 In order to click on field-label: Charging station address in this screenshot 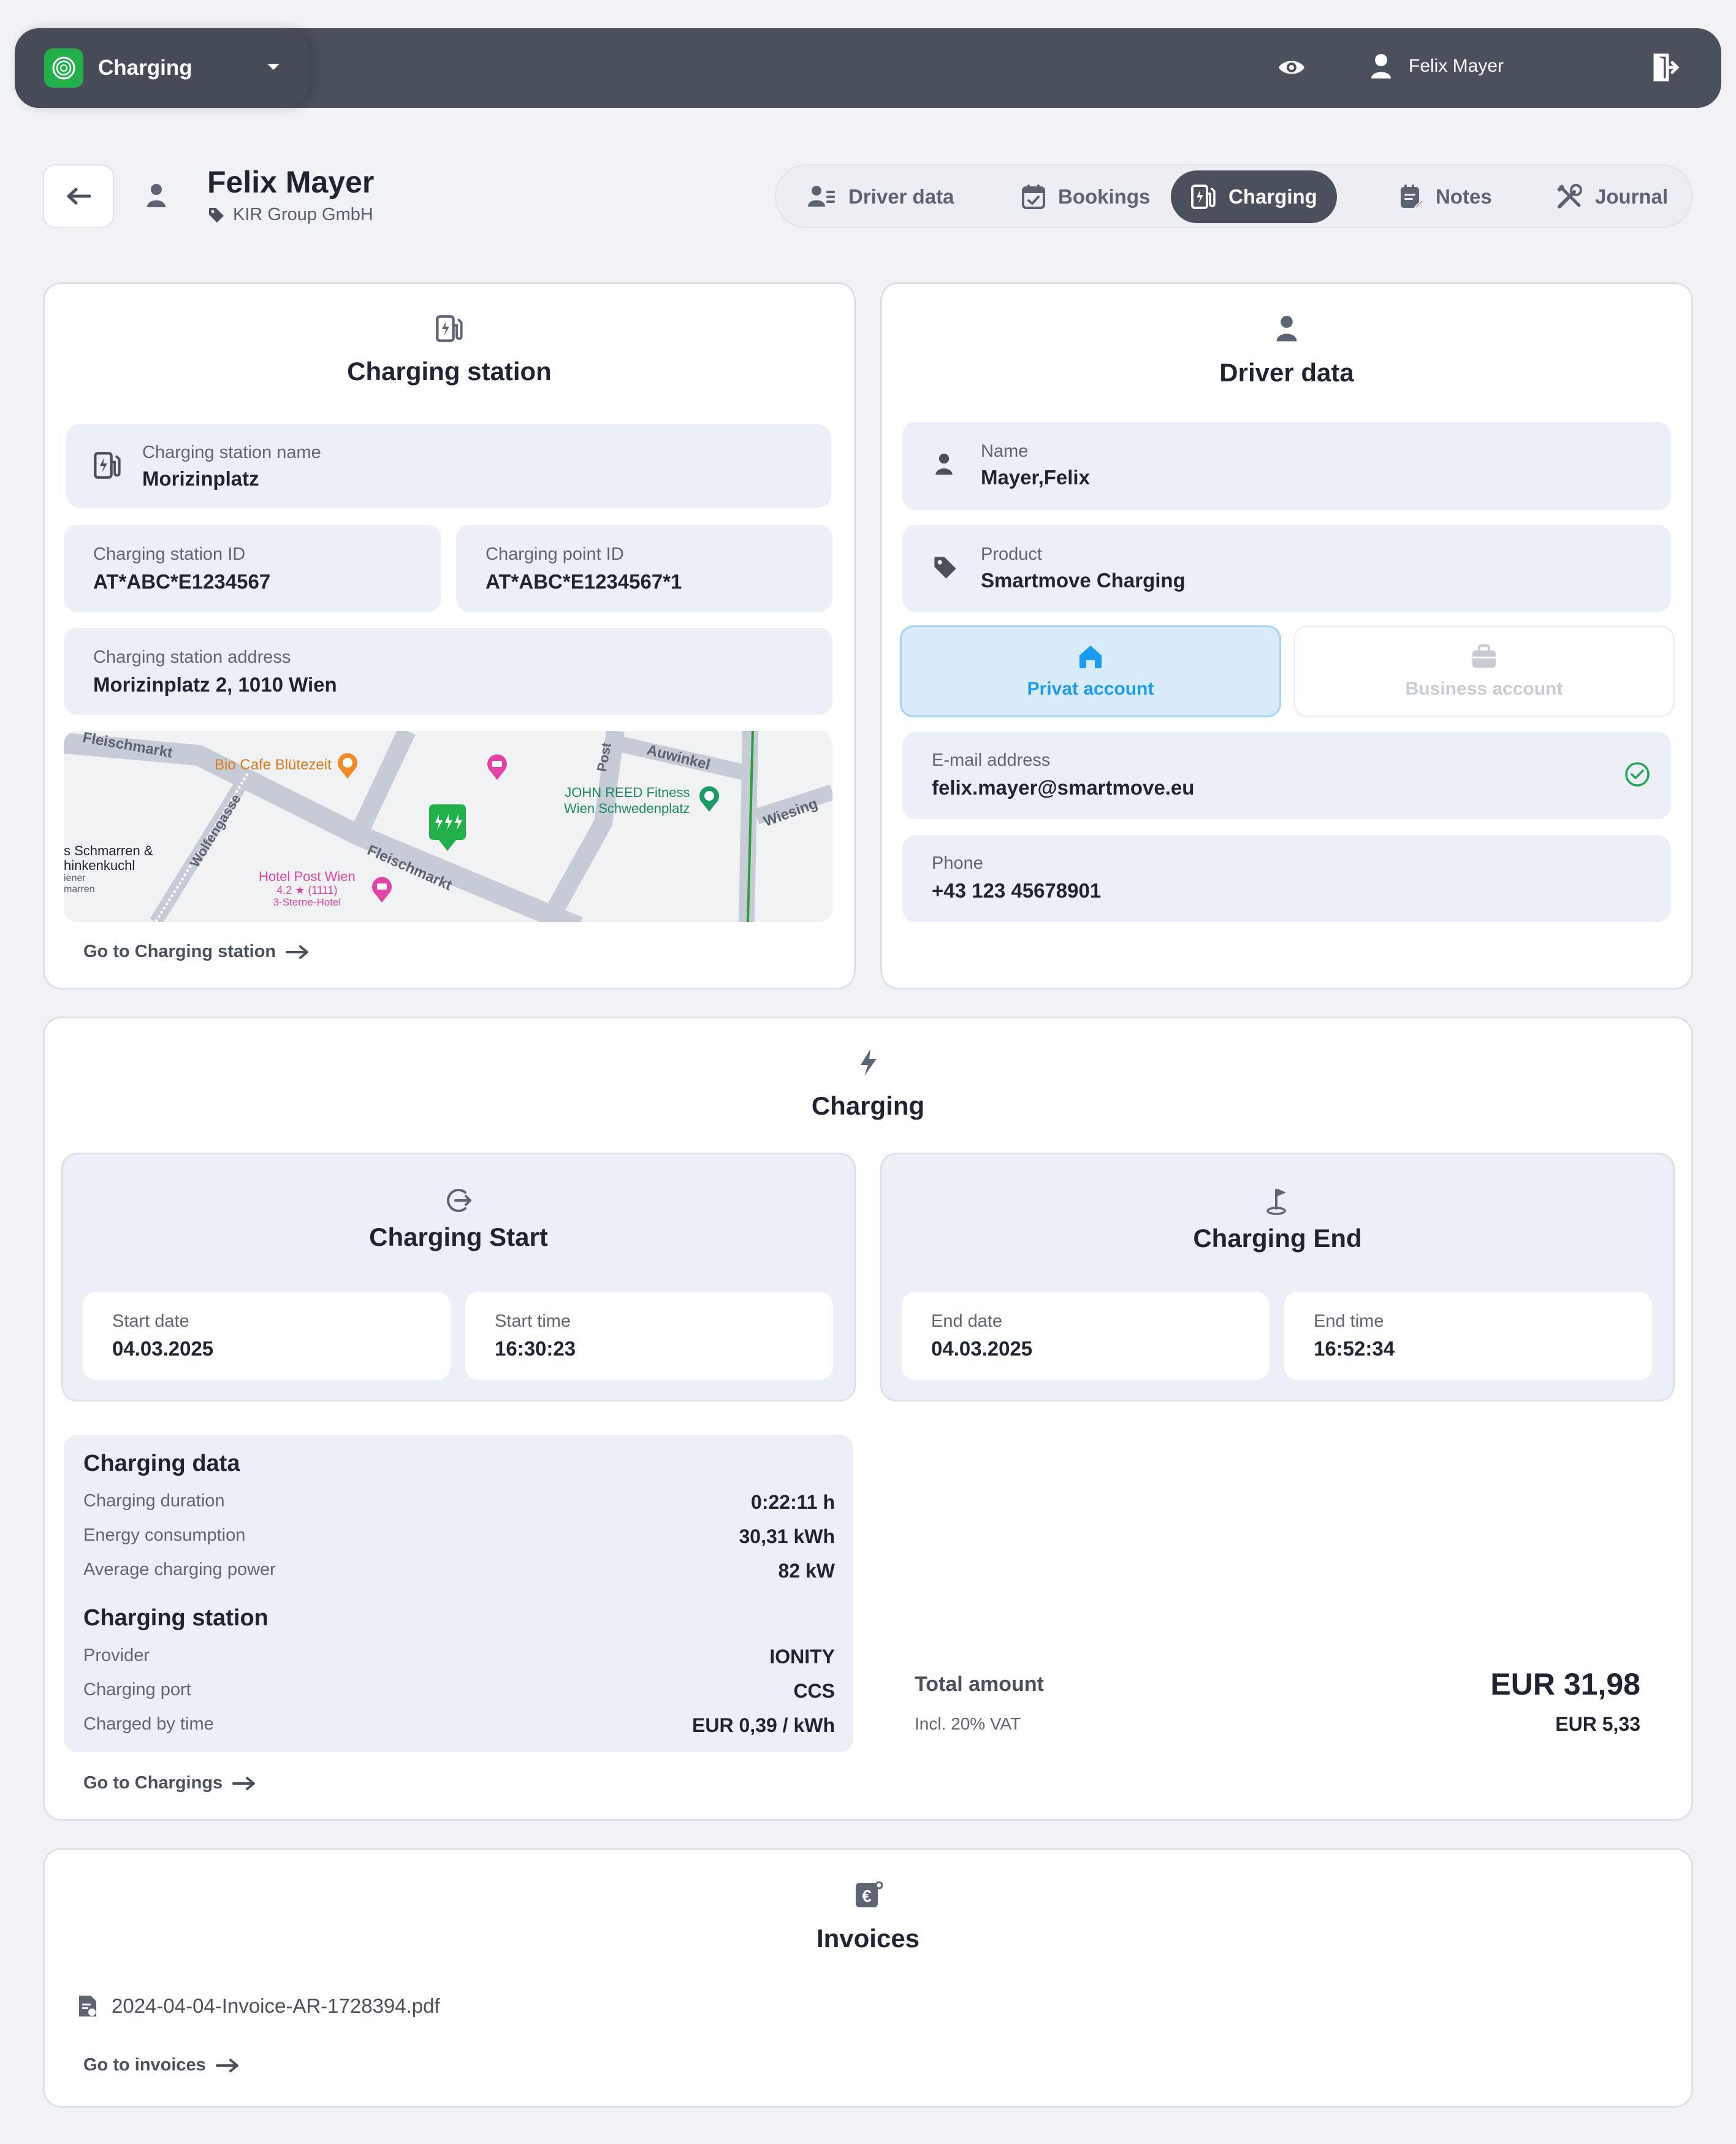, I will do `click(192, 657)`.